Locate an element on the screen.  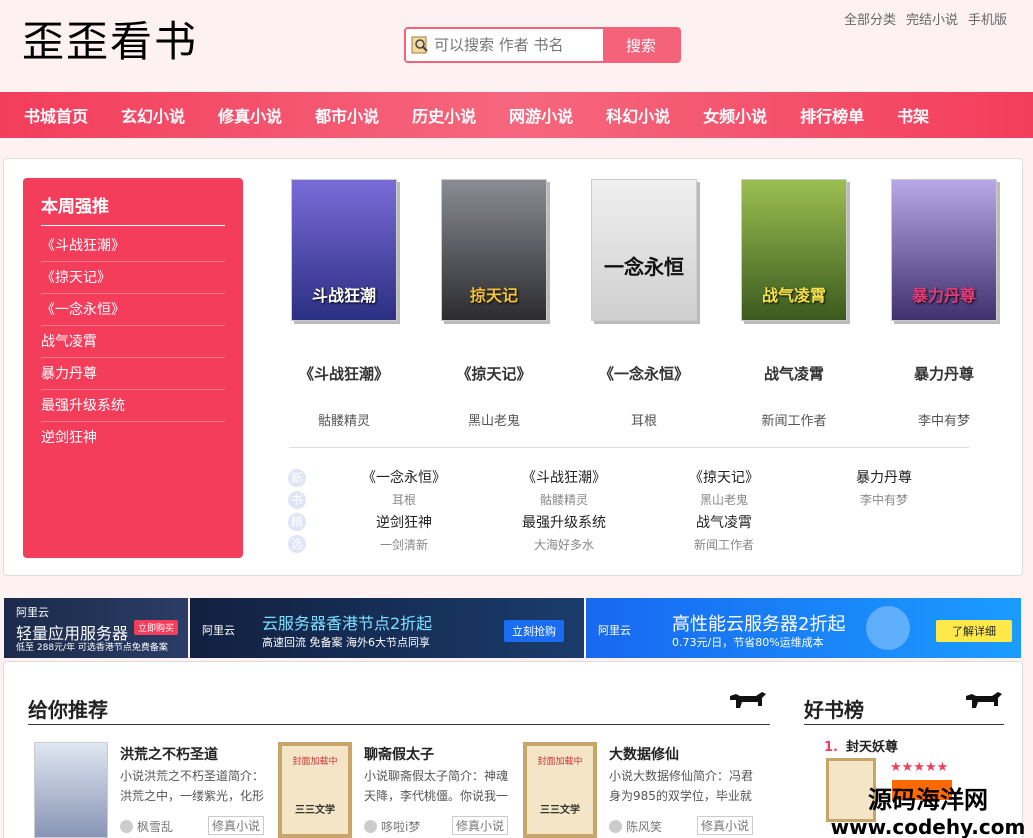
new-book: 战气凌霄 新闻工作者 is located at coordinates (724, 532).